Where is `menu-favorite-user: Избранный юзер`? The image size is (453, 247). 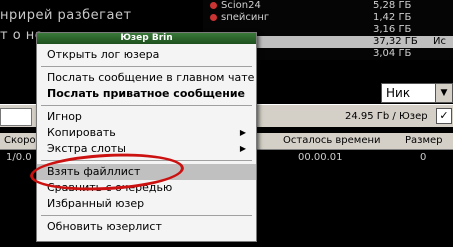
menu-favorite-user: Избранный юзер is located at coordinates (146, 204).